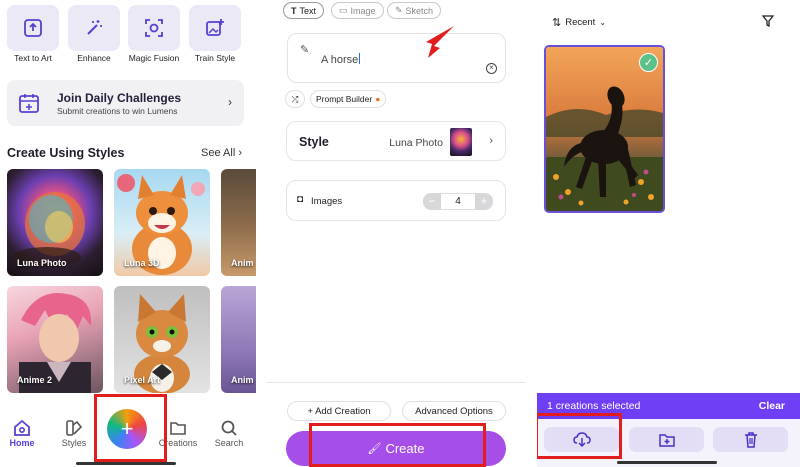  I want to click on nav-search: Search, so click(229, 433).